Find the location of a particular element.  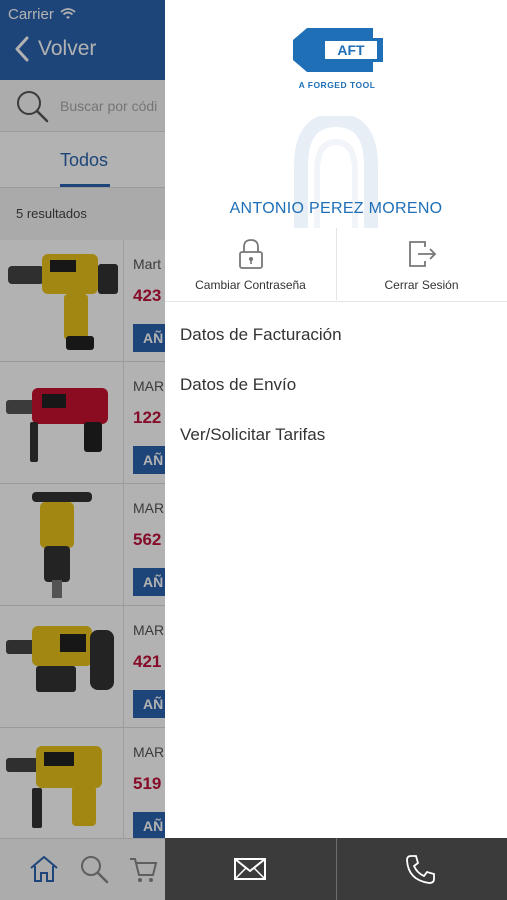

logo-text: AFT is located at coordinates (351, 50).